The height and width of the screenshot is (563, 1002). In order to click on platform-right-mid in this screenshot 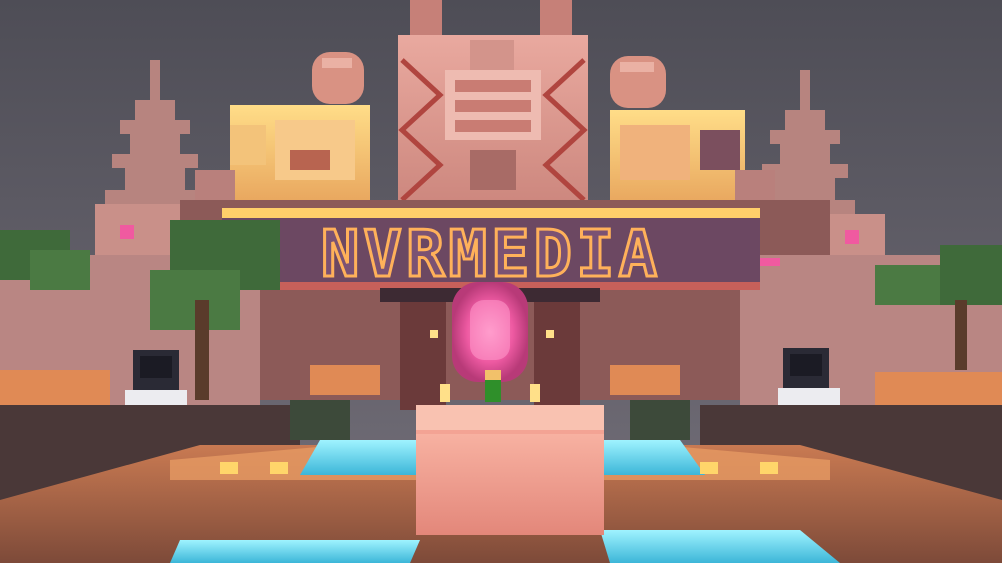, I will do `click(645, 380)`.